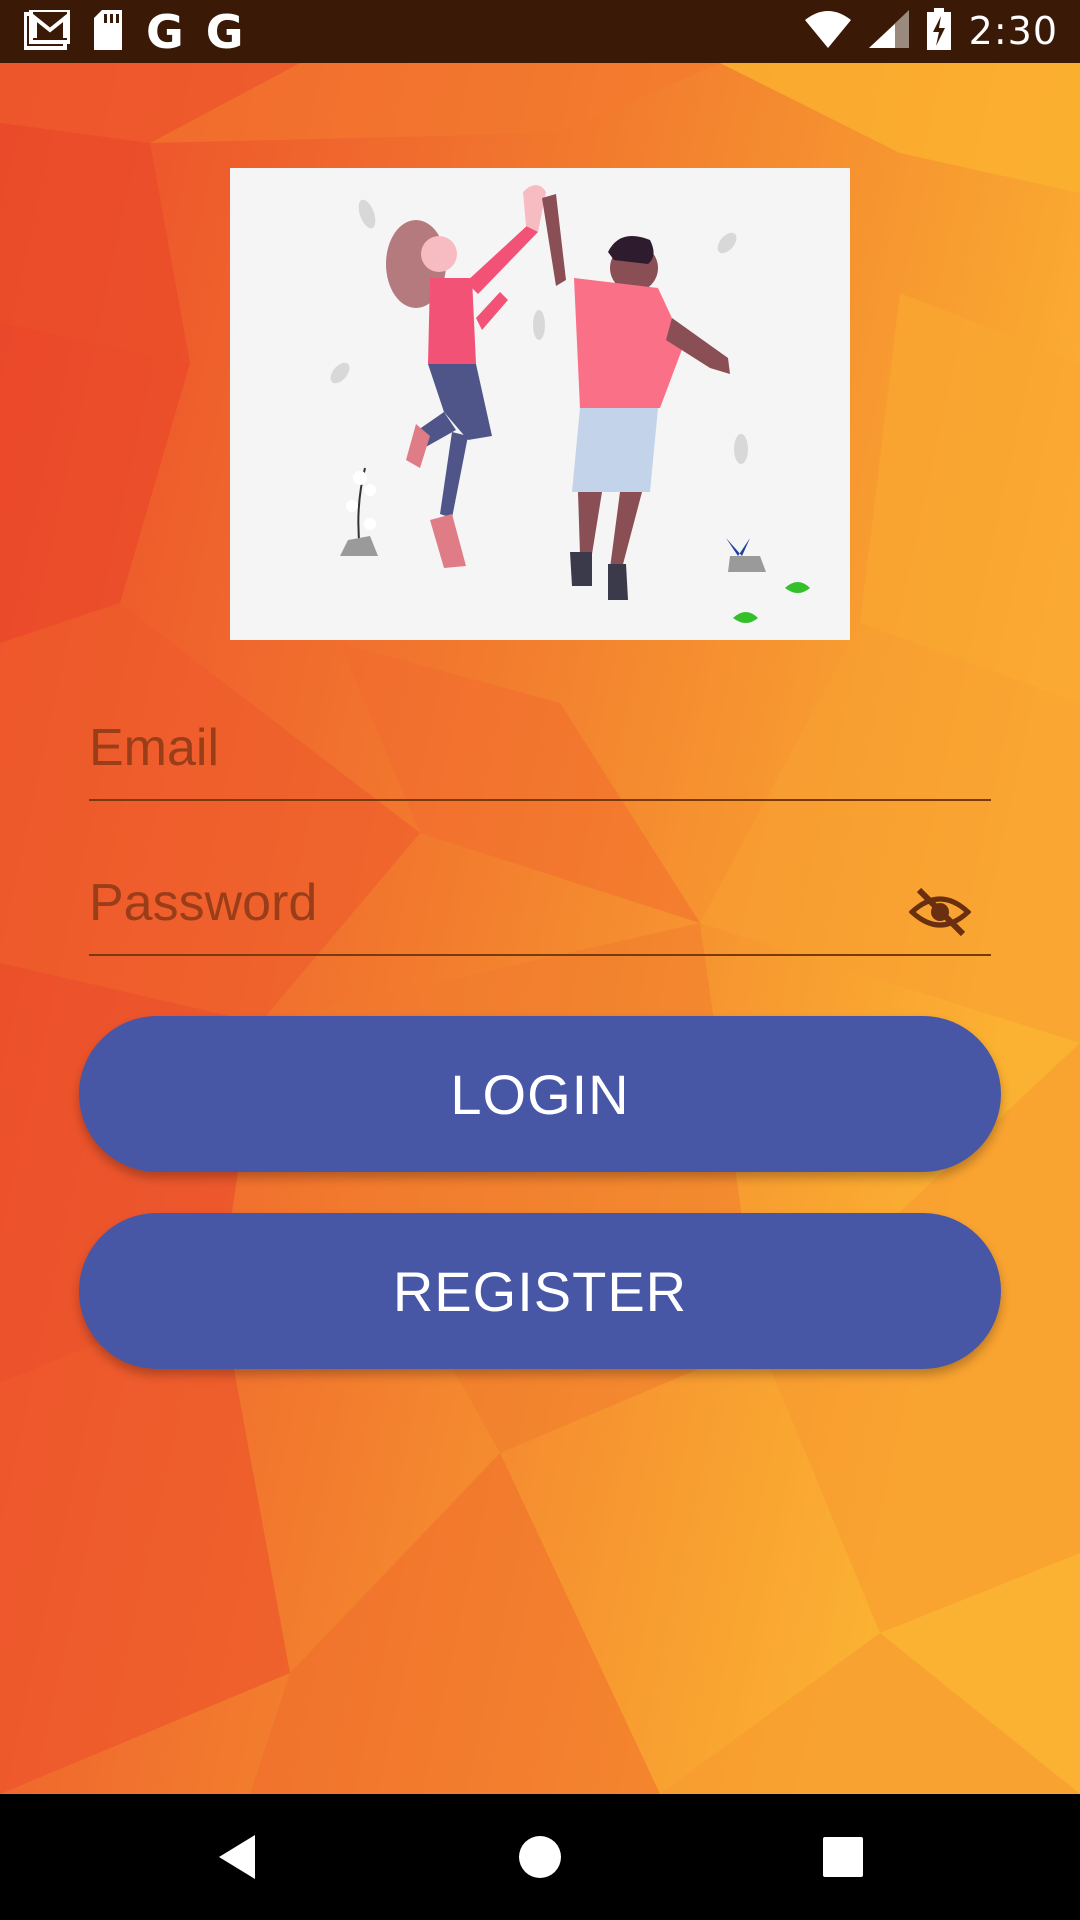 This screenshot has height=1920, width=1080. What do you see at coordinates (827, 31) in the screenshot?
I see `wifi-icon` at bounding box center [827, 31].